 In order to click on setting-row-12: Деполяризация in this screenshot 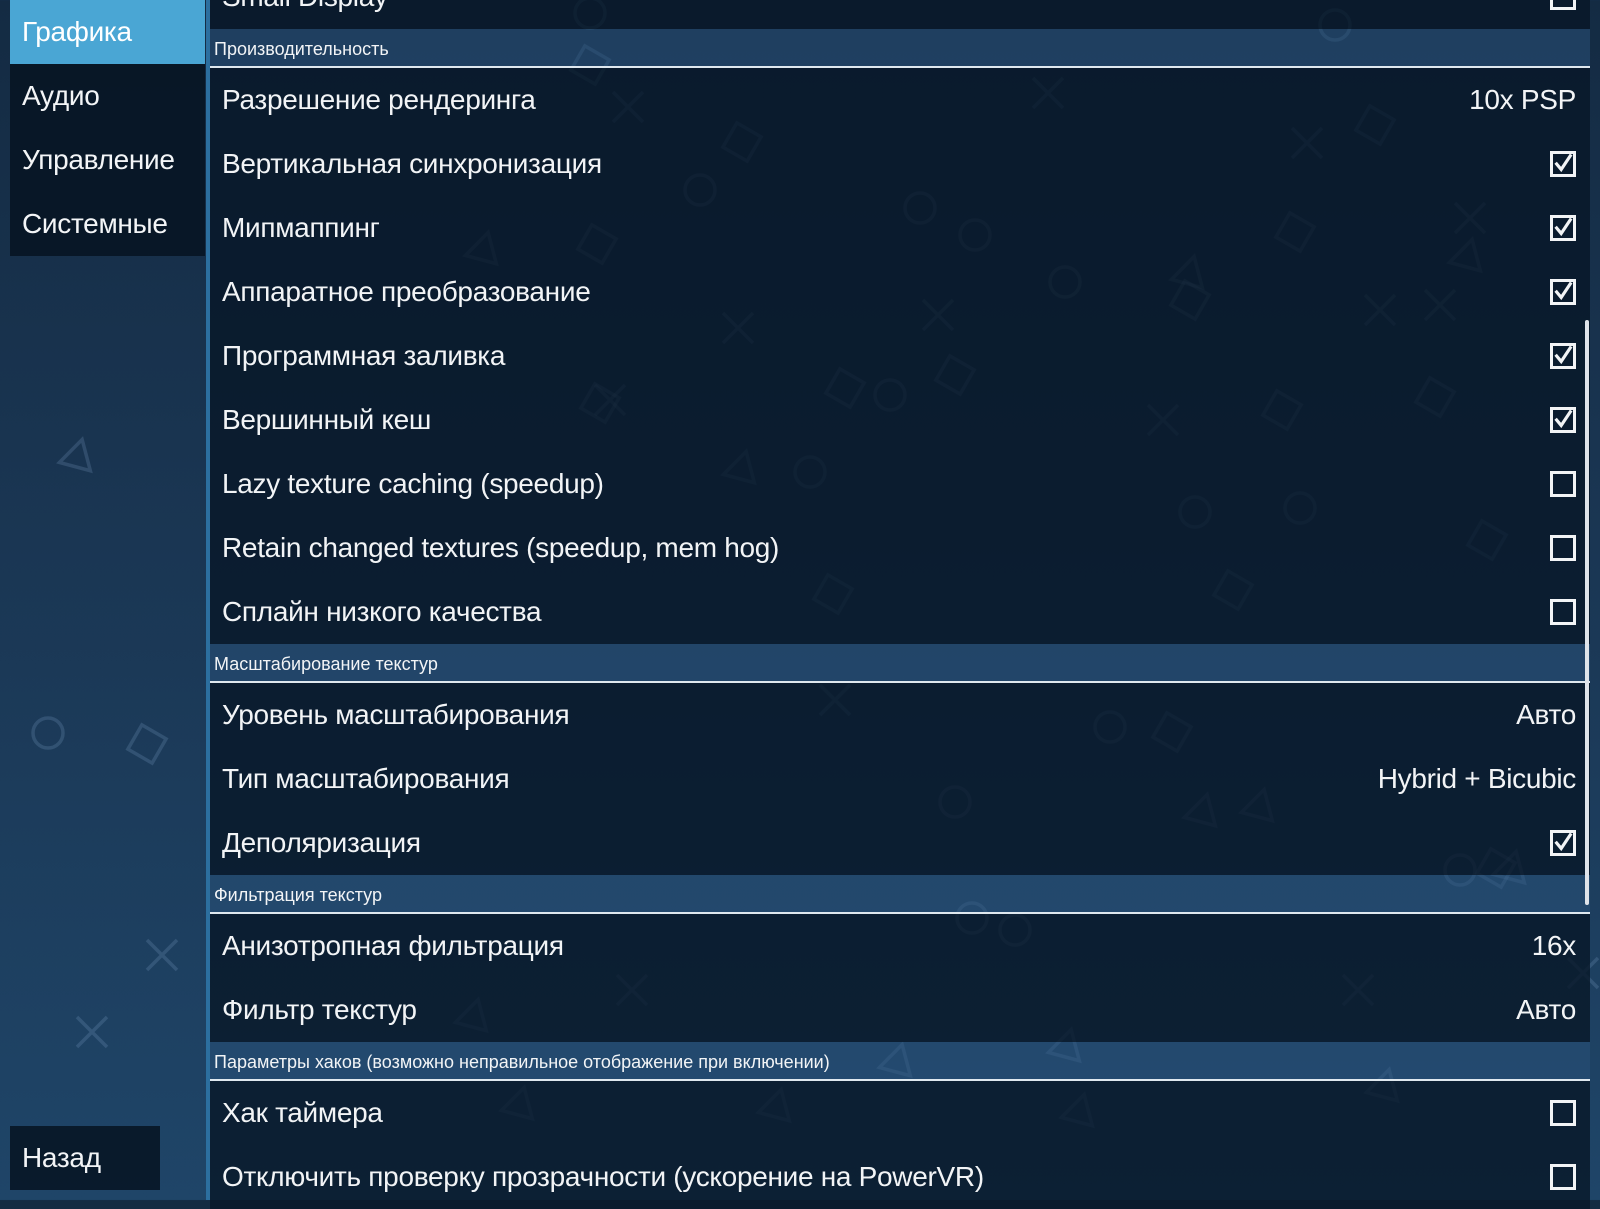, I will do `click(900, 843)`.